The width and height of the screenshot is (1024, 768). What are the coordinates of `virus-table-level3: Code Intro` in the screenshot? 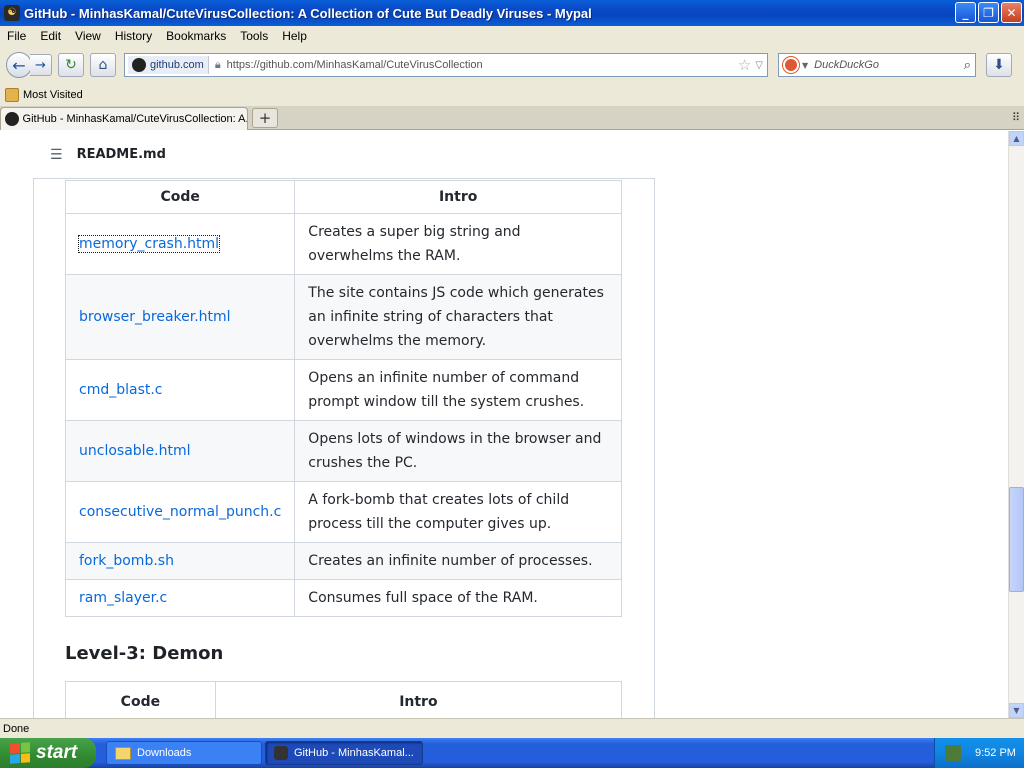 It's located at (344, 699).